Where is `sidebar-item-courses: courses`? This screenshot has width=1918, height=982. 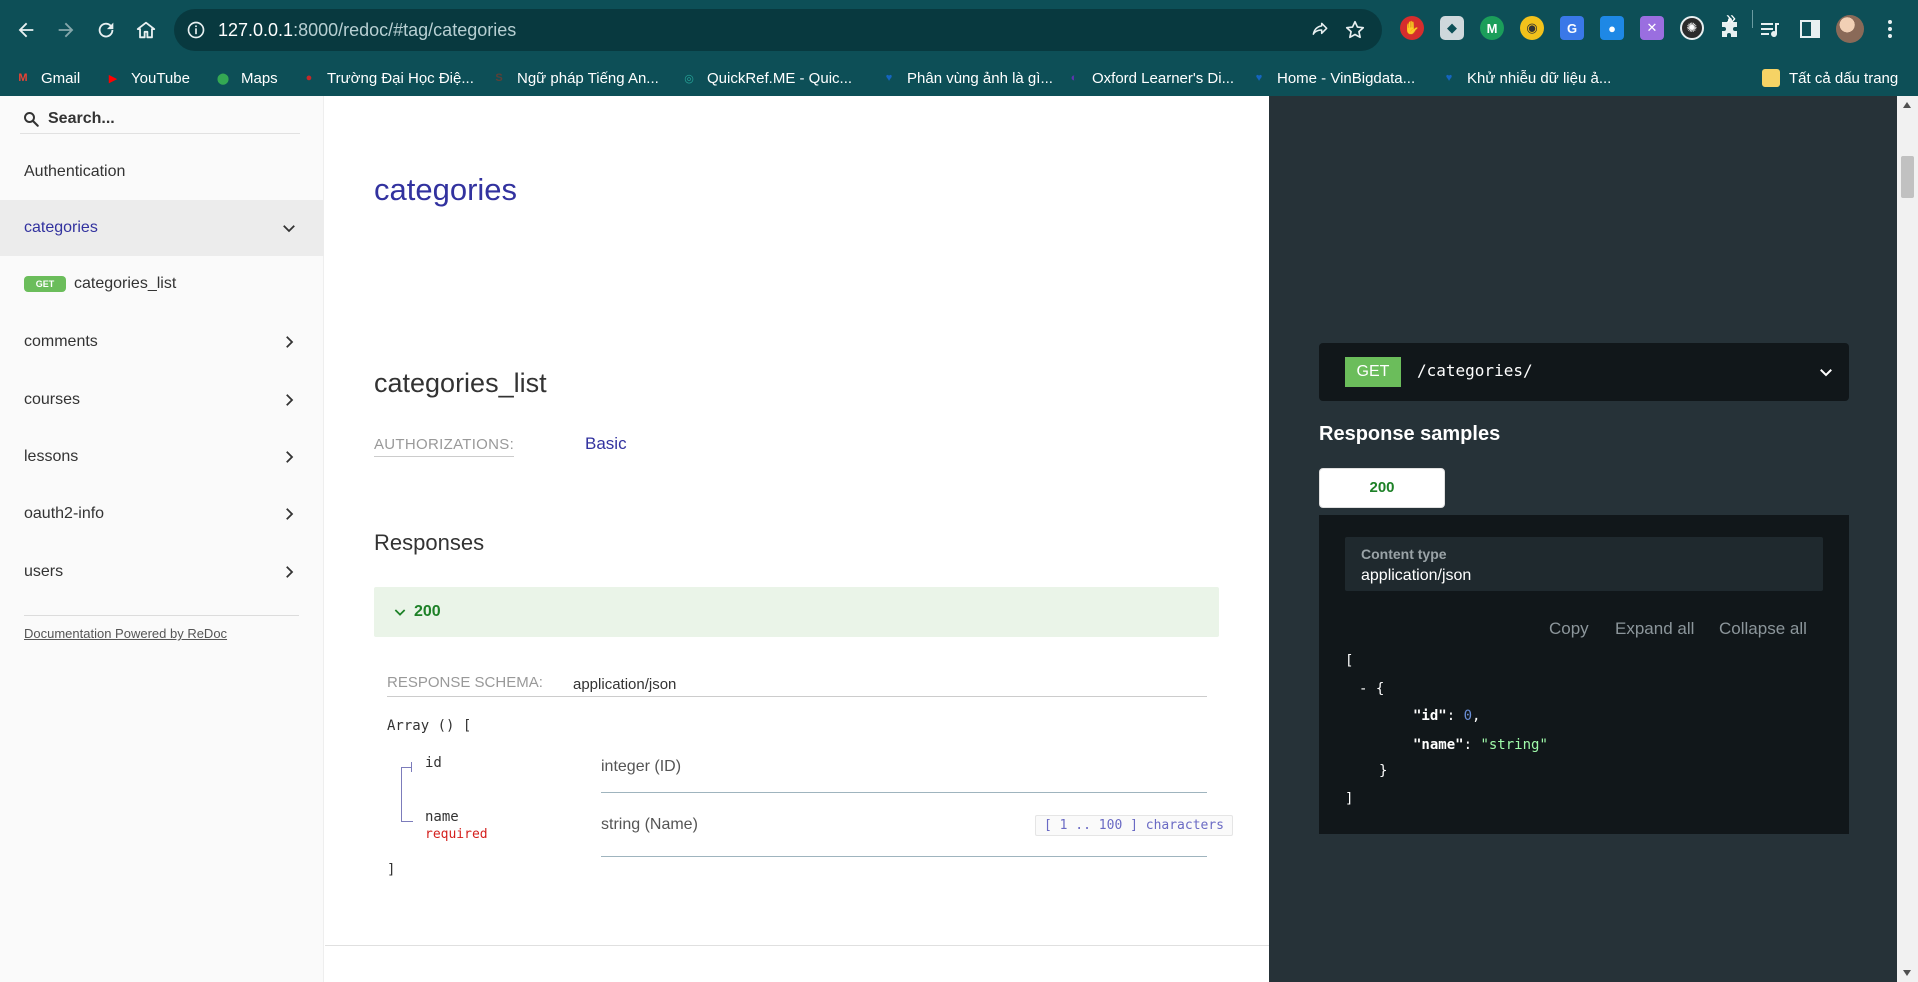 sidebar-item-courses: courses is located at coordinates (162, 400).